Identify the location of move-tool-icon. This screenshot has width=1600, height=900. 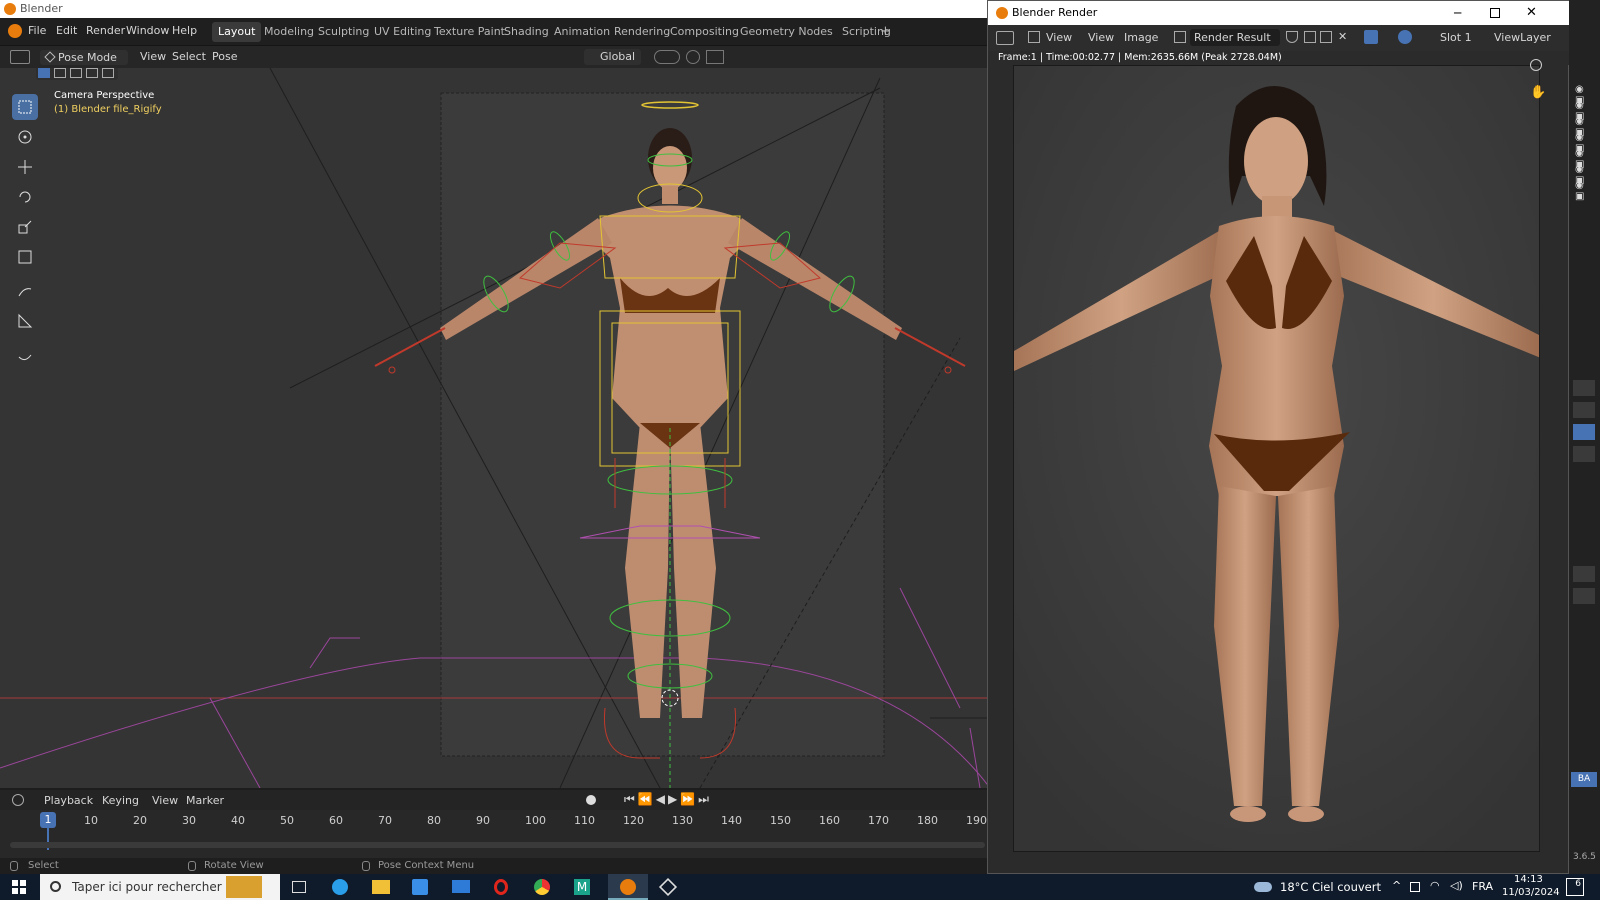
(25, 167).